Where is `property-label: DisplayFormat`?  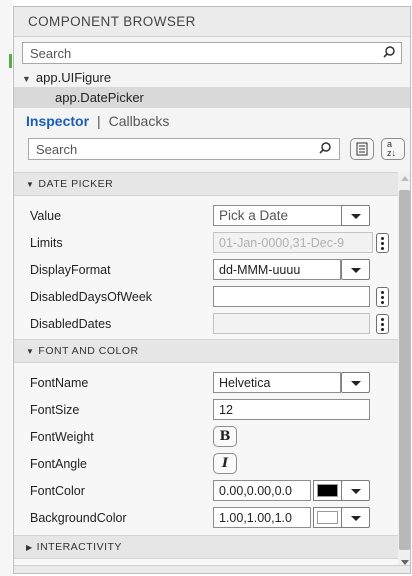 property-label: DisplayFormat is located at coordinates (70, 270).